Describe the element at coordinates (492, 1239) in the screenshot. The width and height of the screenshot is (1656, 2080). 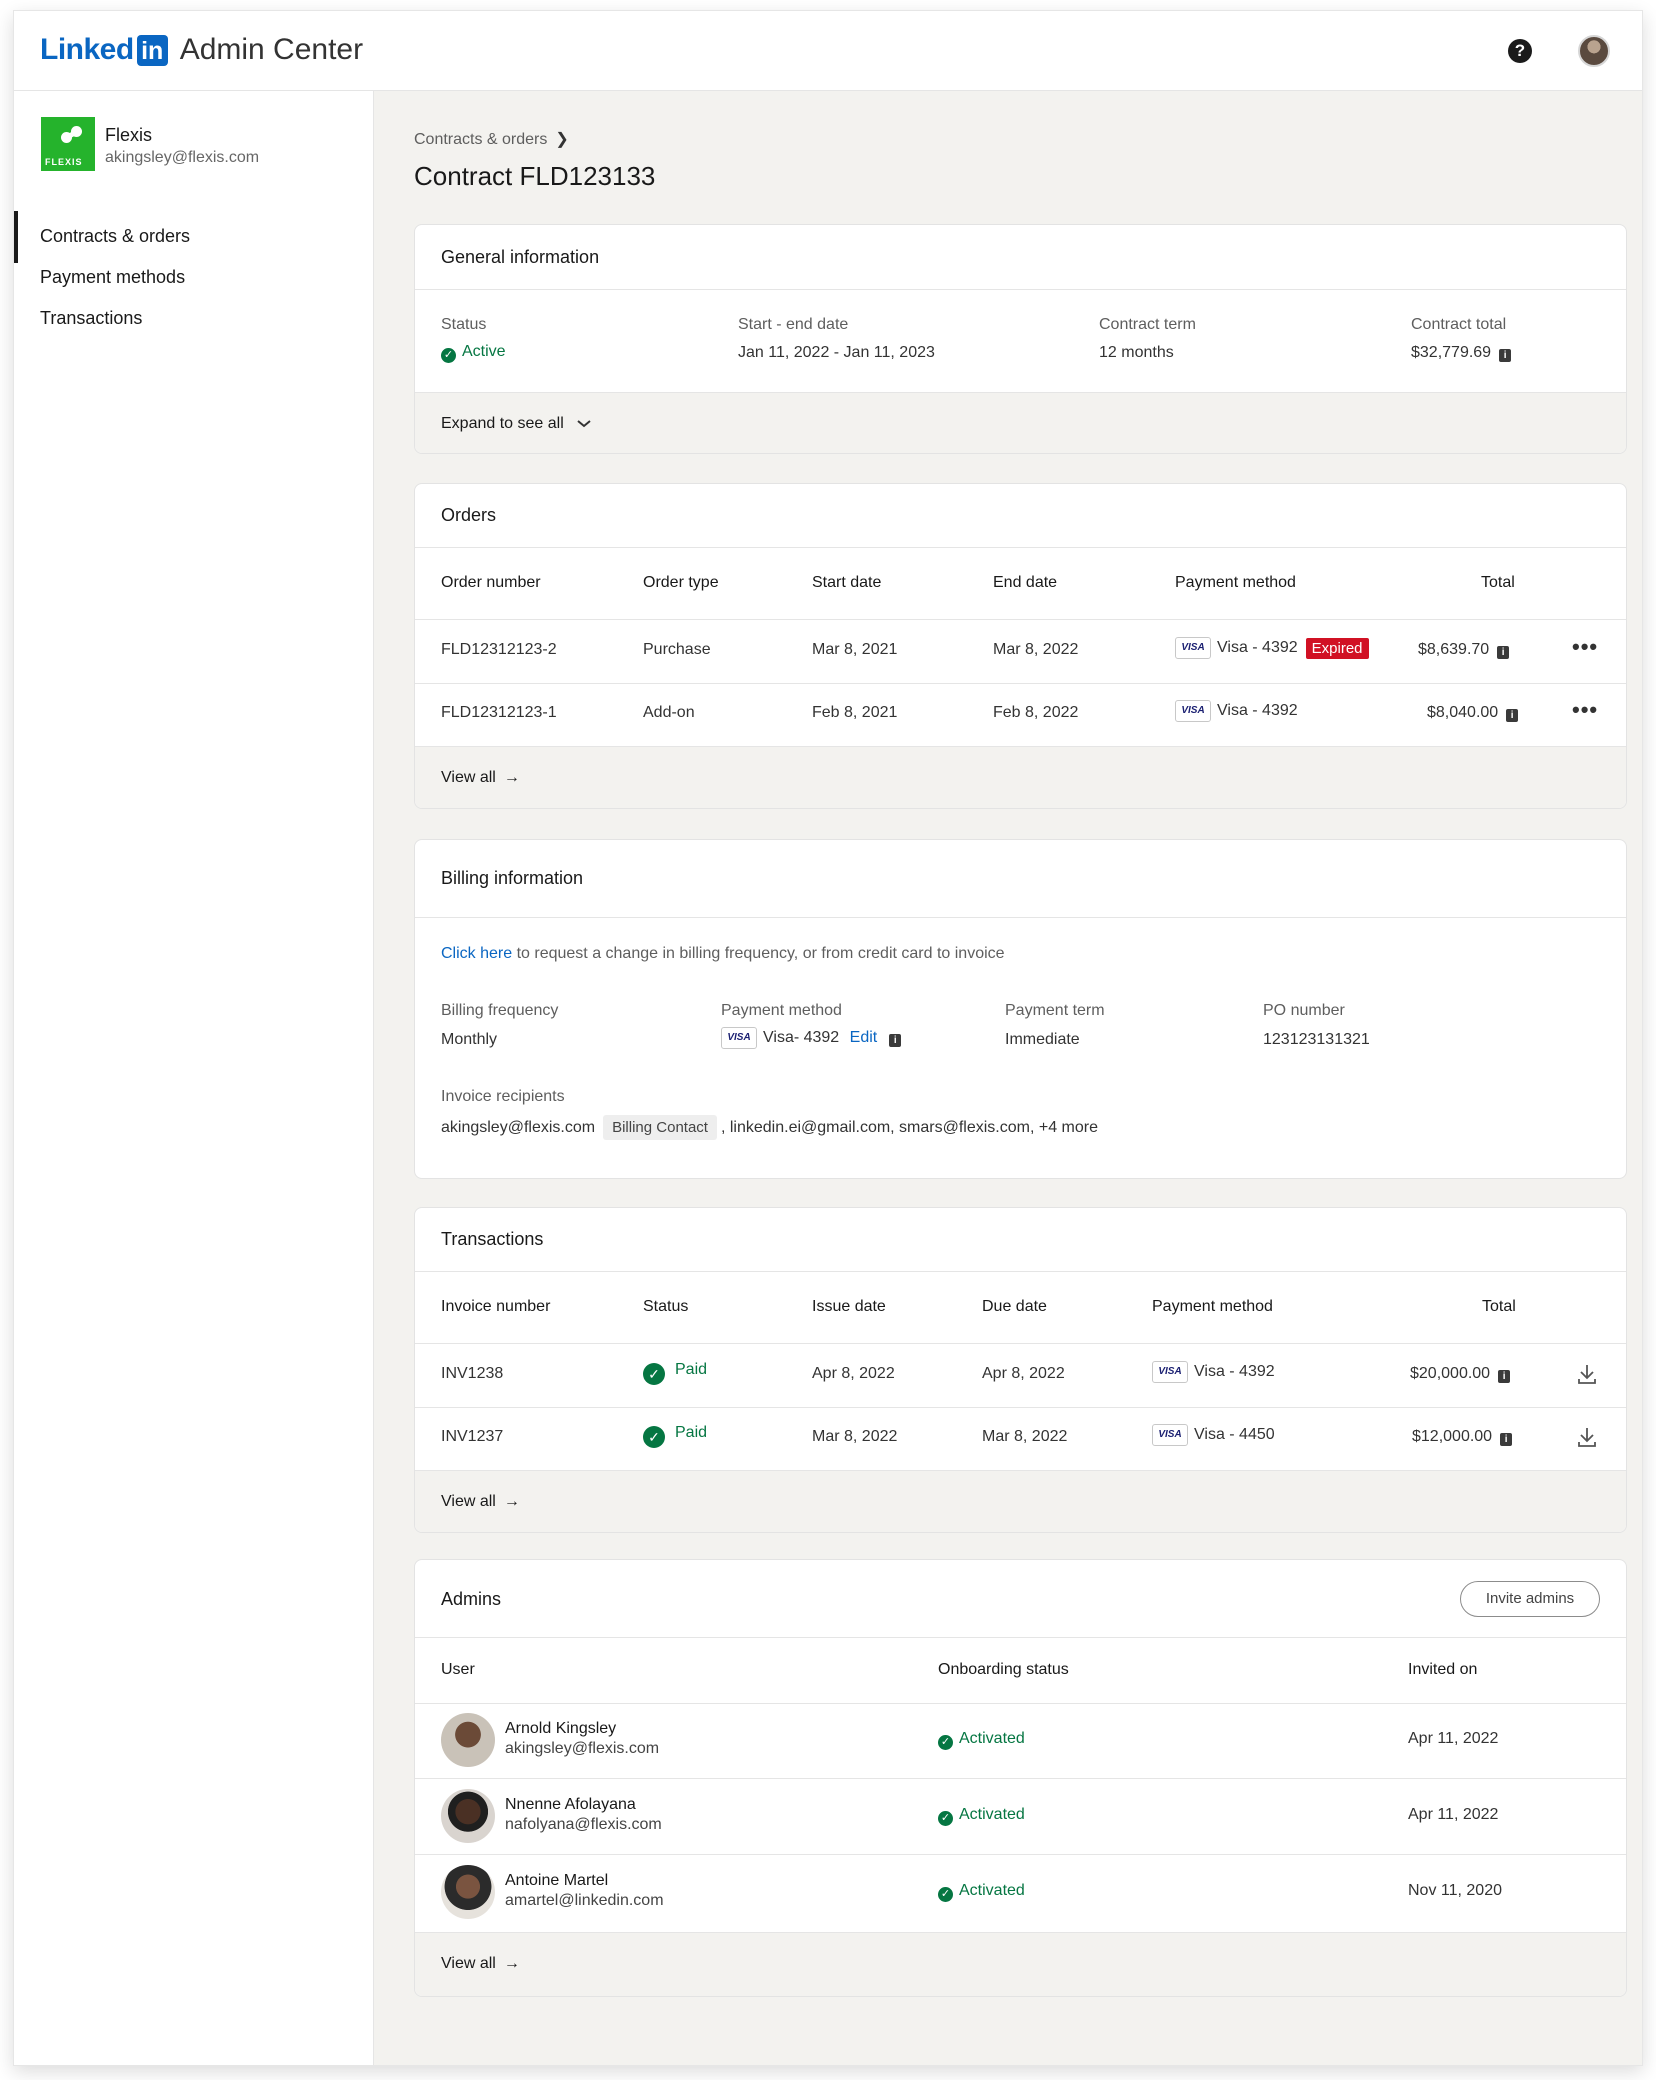
I see `card-title: Transactions` at that location.